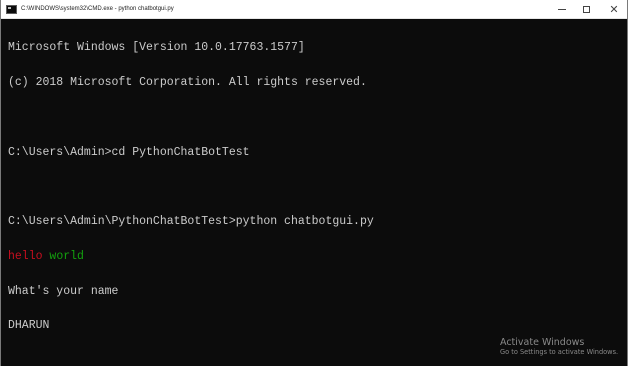 The image size is (631, 366). What do you see at coordinates (314, 257) in the screenshot?
I see `console-line-colored: hello world` at bounding box center [314, 257].